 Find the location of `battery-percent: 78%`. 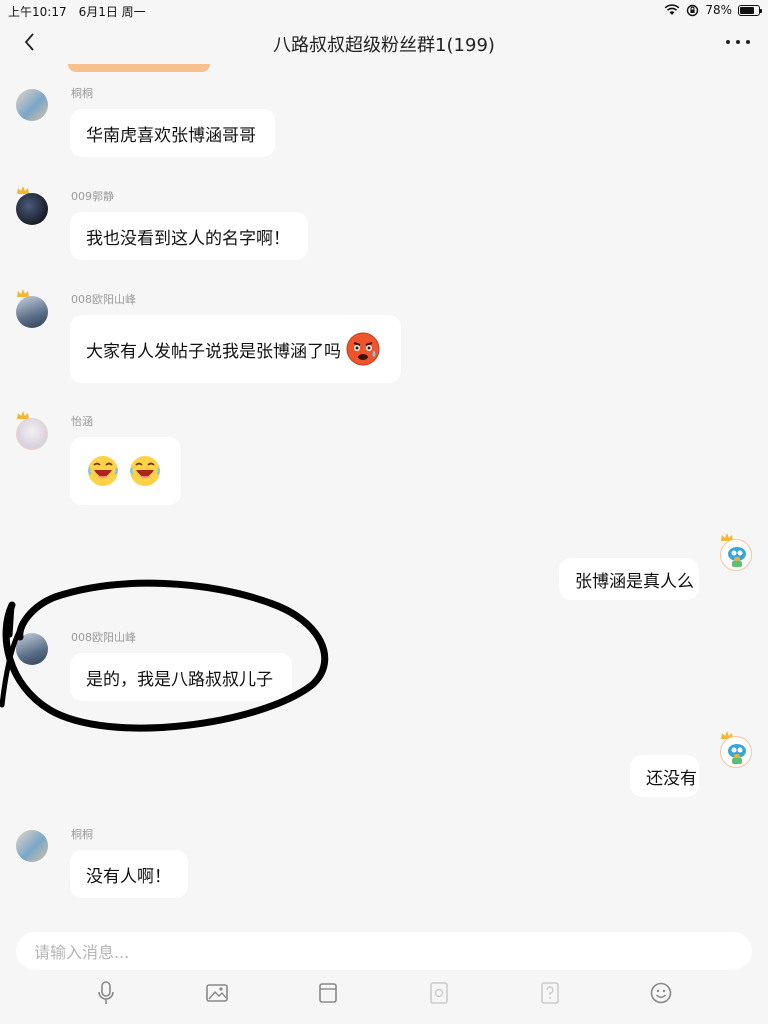

battery-percent: 78% is located at coordinates (718, 10).